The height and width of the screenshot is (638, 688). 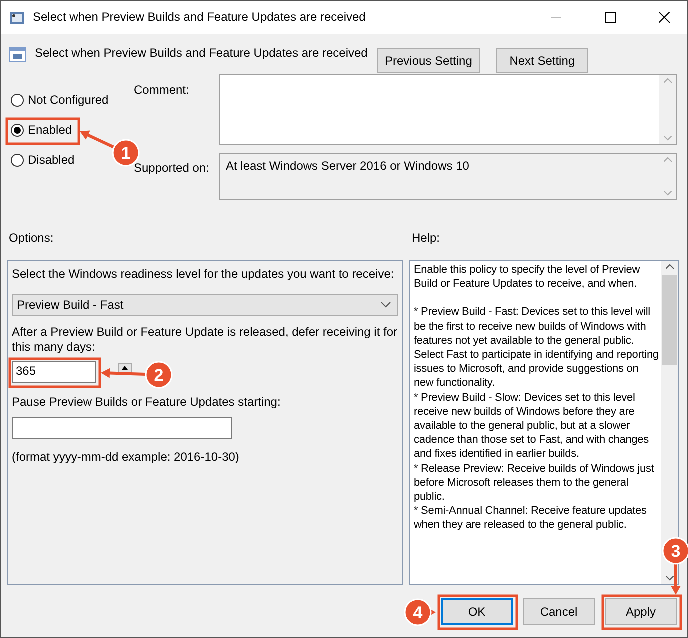 What do you see at coordinates (42, 130) in the screenshot?
I see `radio-option: Enabled` at bounding box center [42, 130].